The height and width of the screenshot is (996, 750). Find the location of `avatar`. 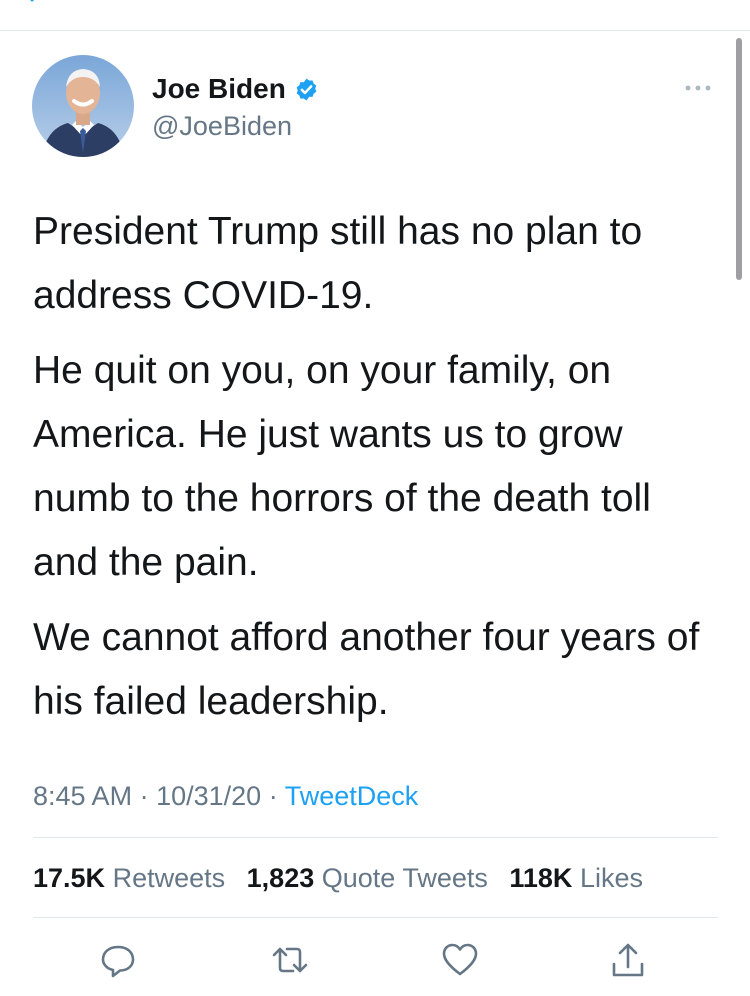

avatar is located at coordinates (83, 106).